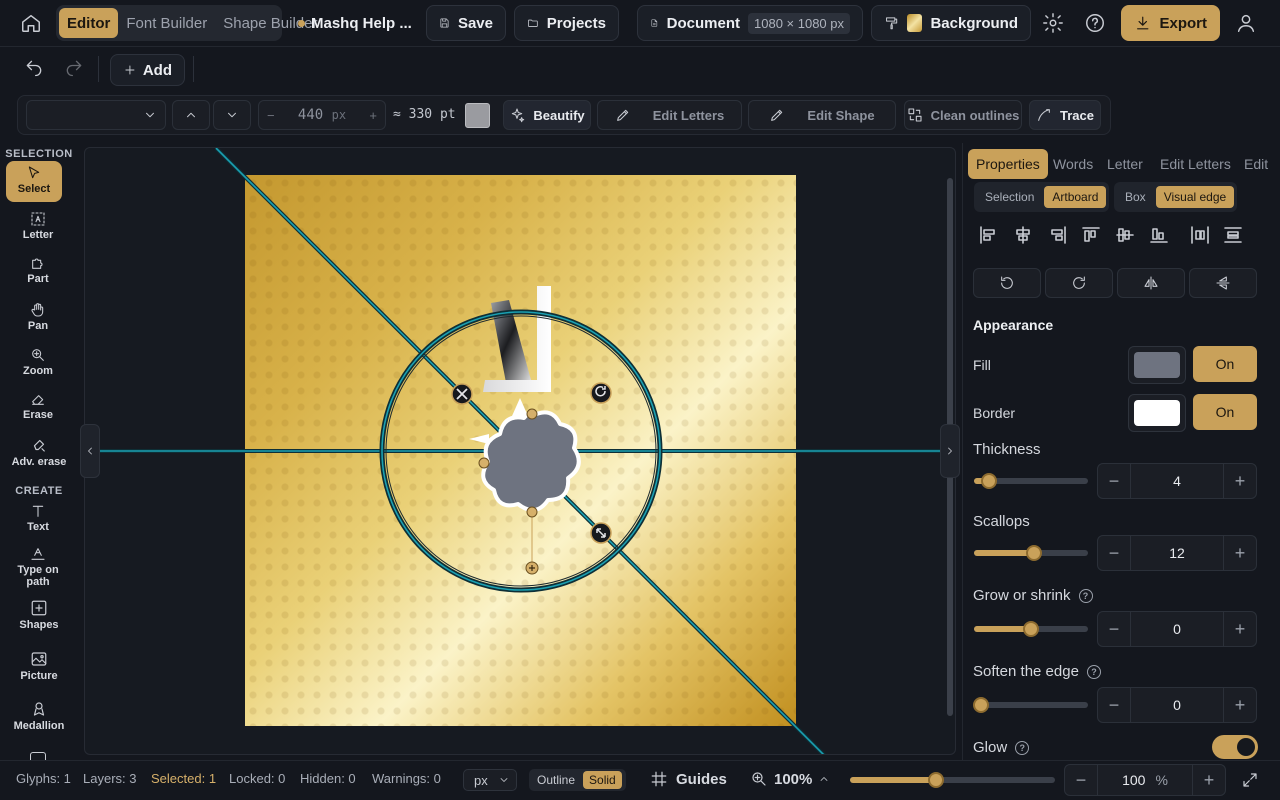 This screenshot has height=800, width=1280. What do you see at coordinates (39, 452) in the screenshot?
I see `tool-adv-erase: Adv. erase` at bounding box center [39, 452].